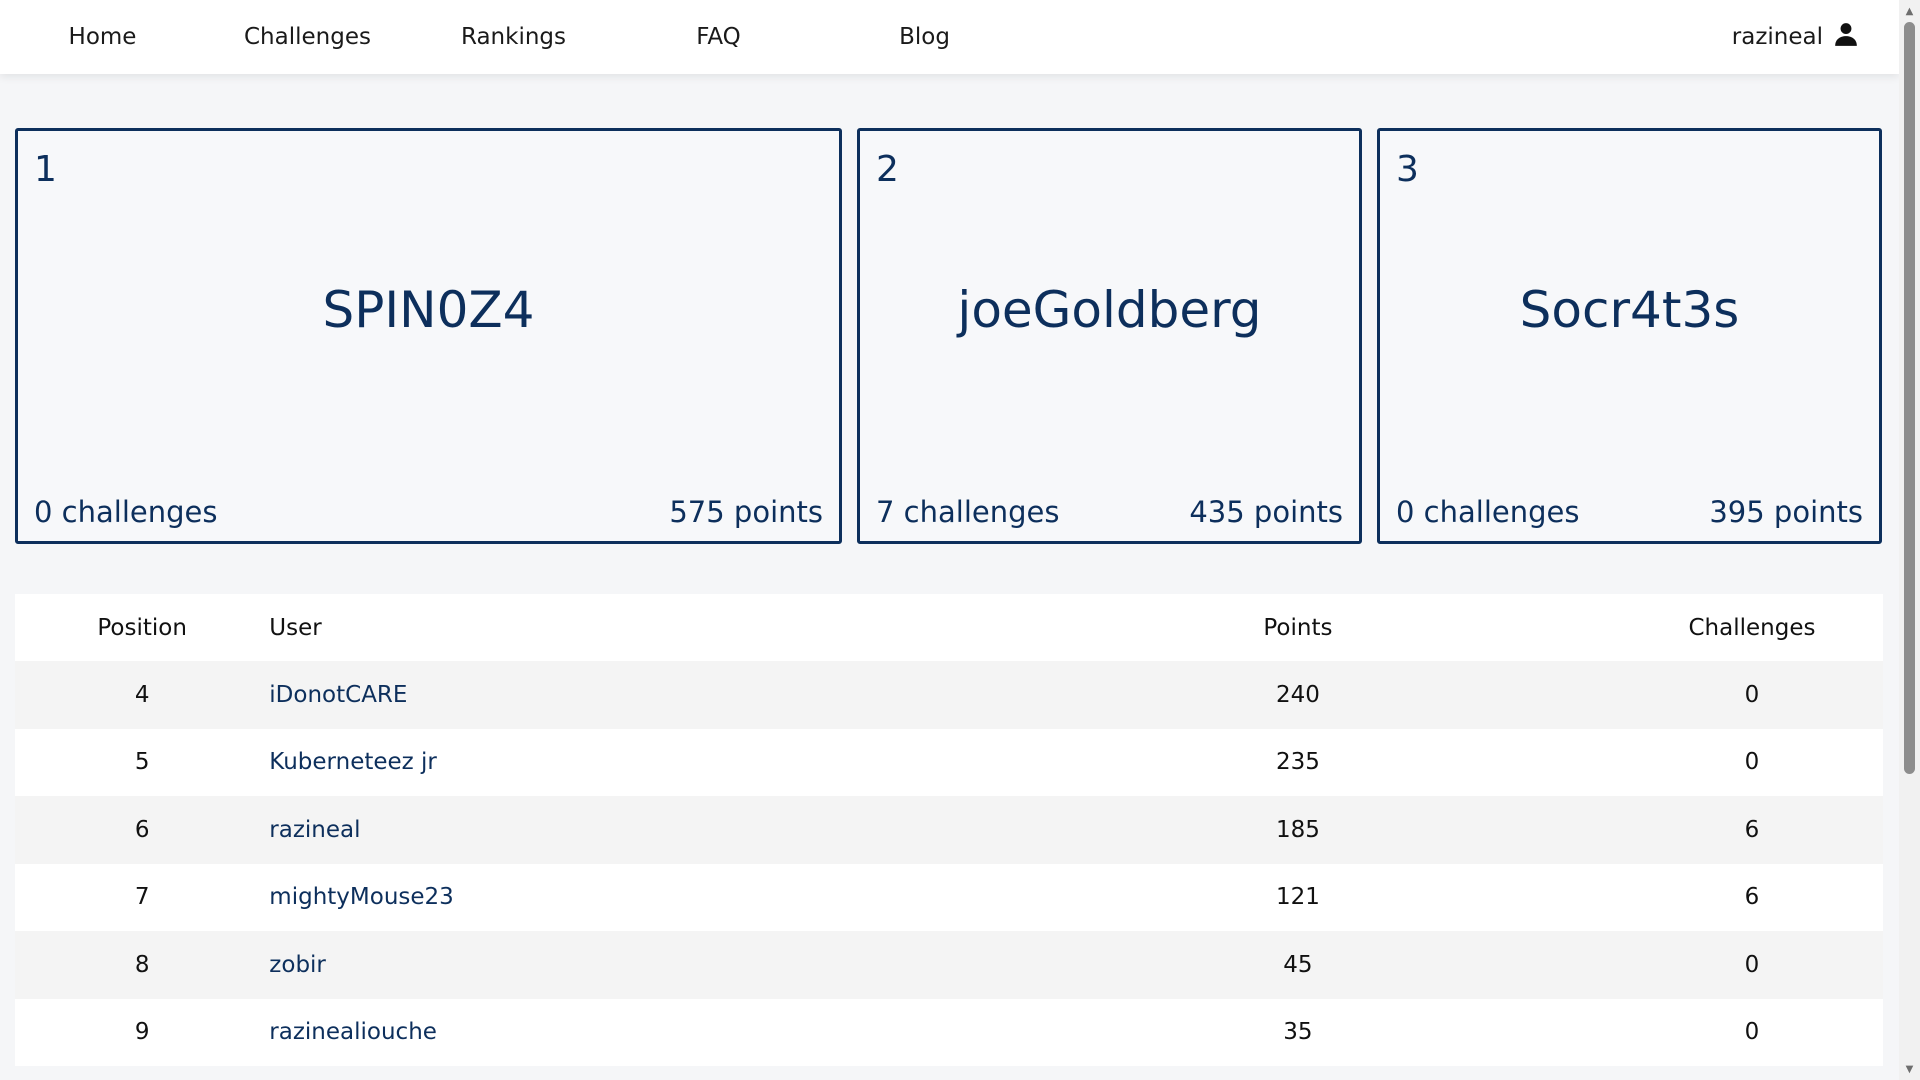 This screenshot has width=1920, height=1080. Describe the element at coordinates (142, 1032) in the screenshot. I see `row-position: 9` at that location.